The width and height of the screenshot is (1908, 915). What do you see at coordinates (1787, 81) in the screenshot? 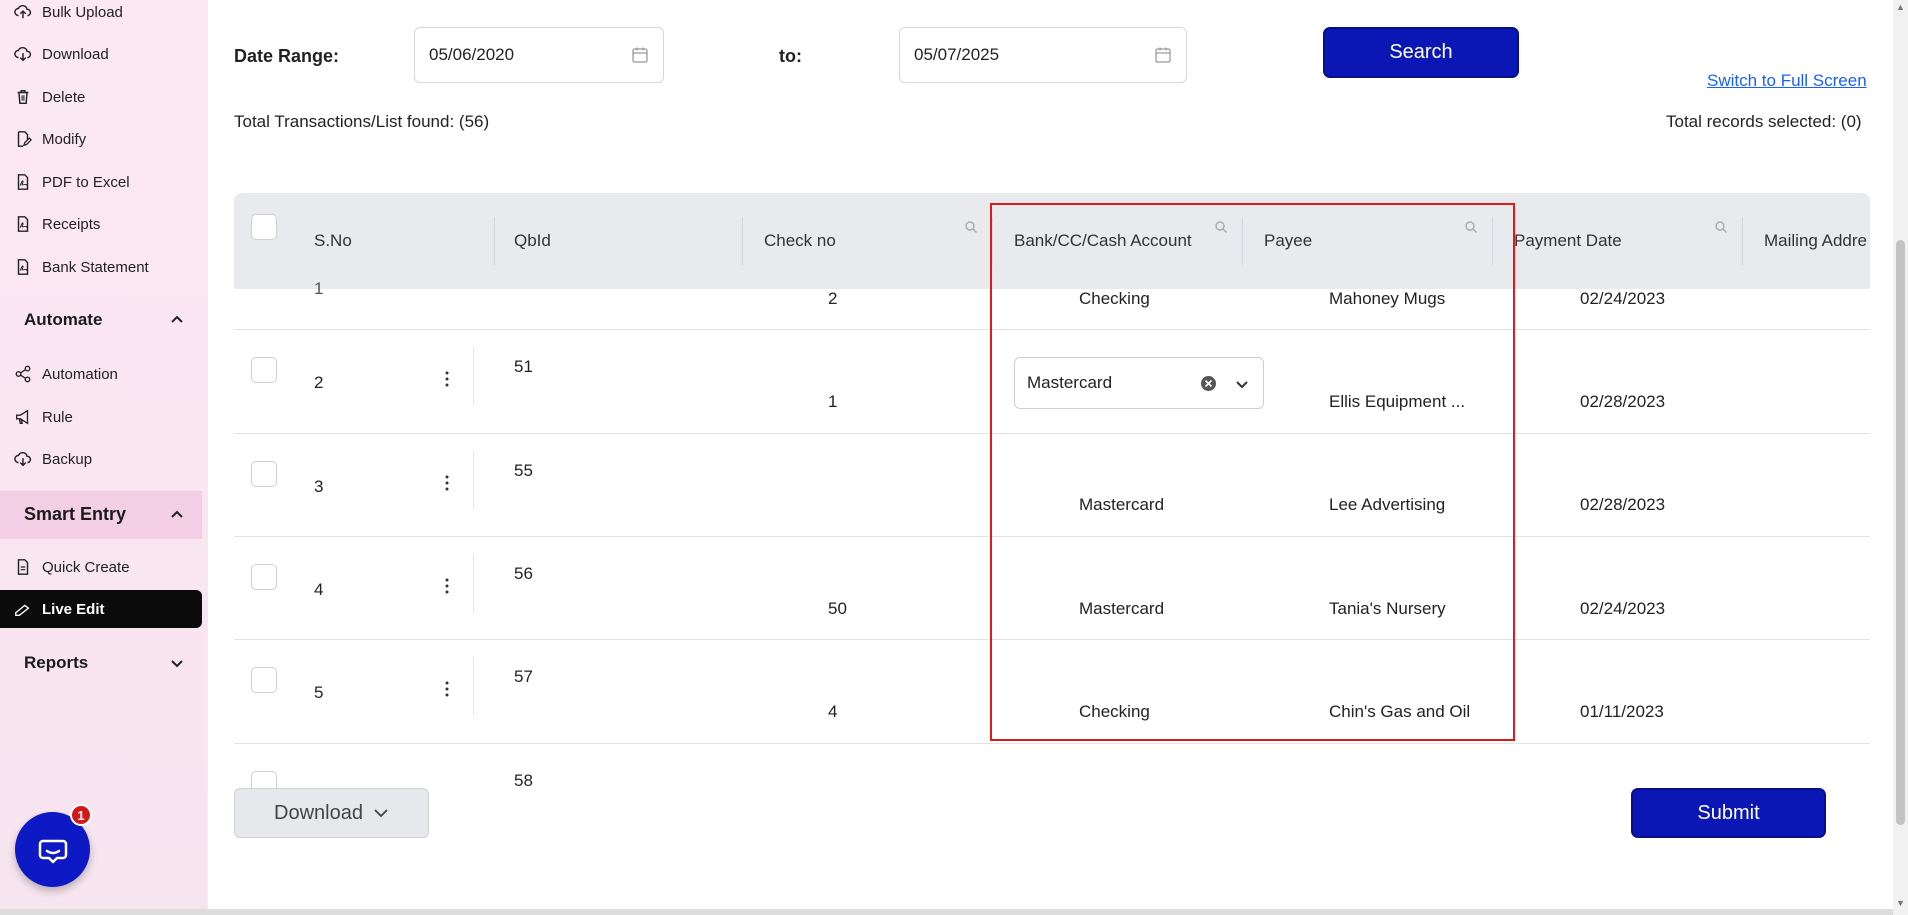
I see `switch-fullscreen-link: Switch to Full Screen` at bounding box center [1787, 81].